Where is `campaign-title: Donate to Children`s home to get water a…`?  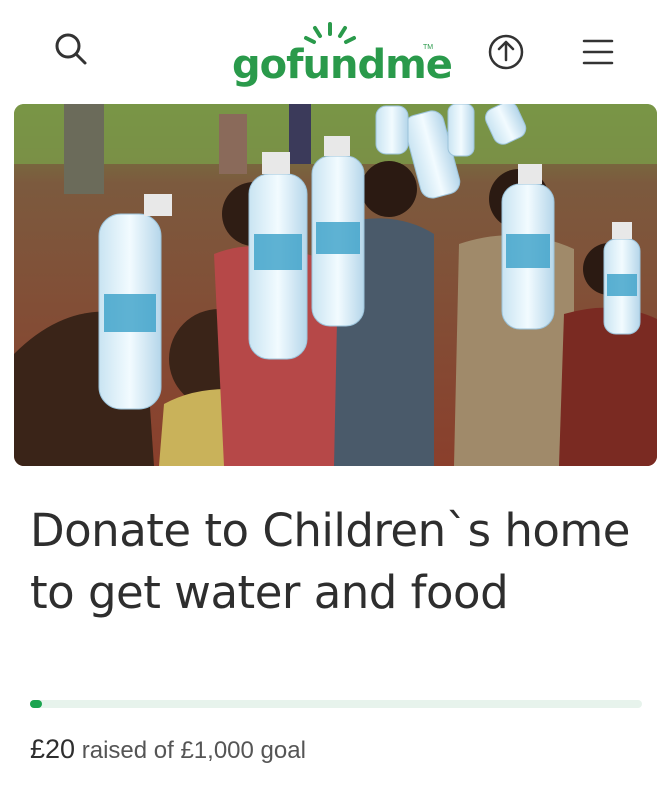 campaign-title: Donate to Children`s home to get water a… is located at coordinates (330, 561).